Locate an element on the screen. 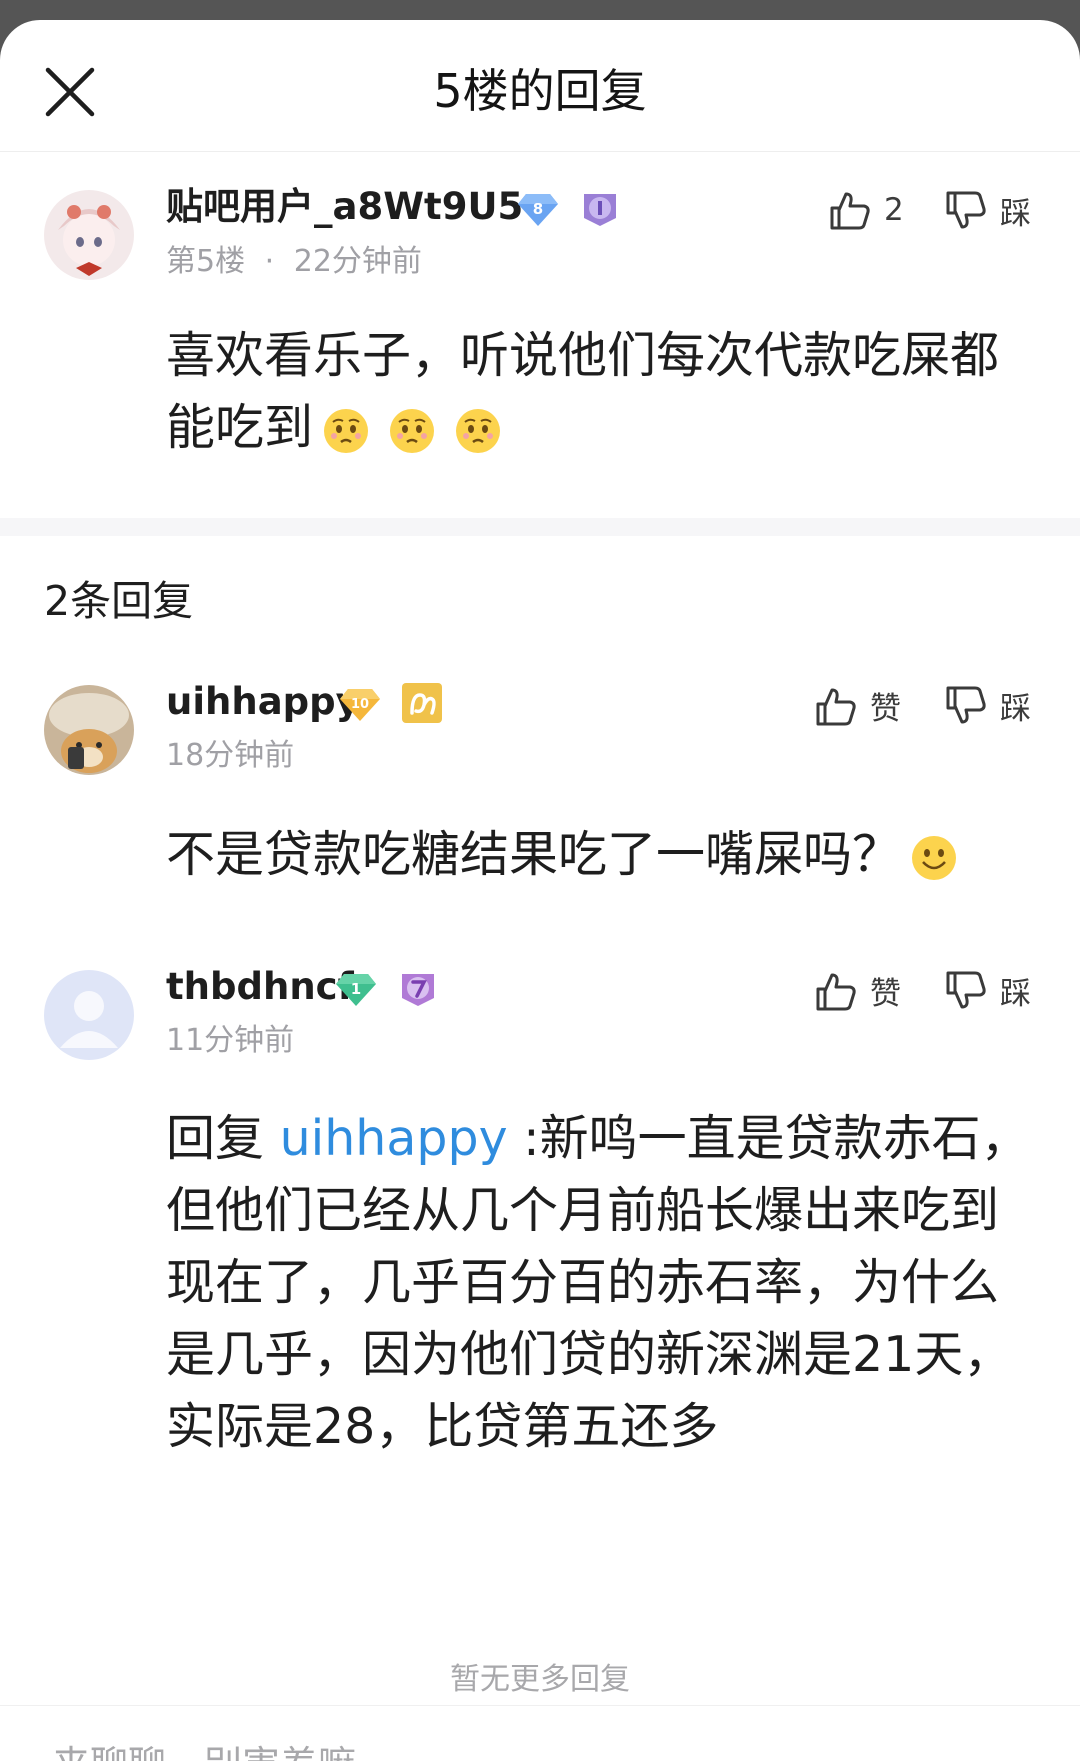  reply-text: 不是贷款吃糖结果吃了一嘴屎吗？ is located at coordinates (534, 854).